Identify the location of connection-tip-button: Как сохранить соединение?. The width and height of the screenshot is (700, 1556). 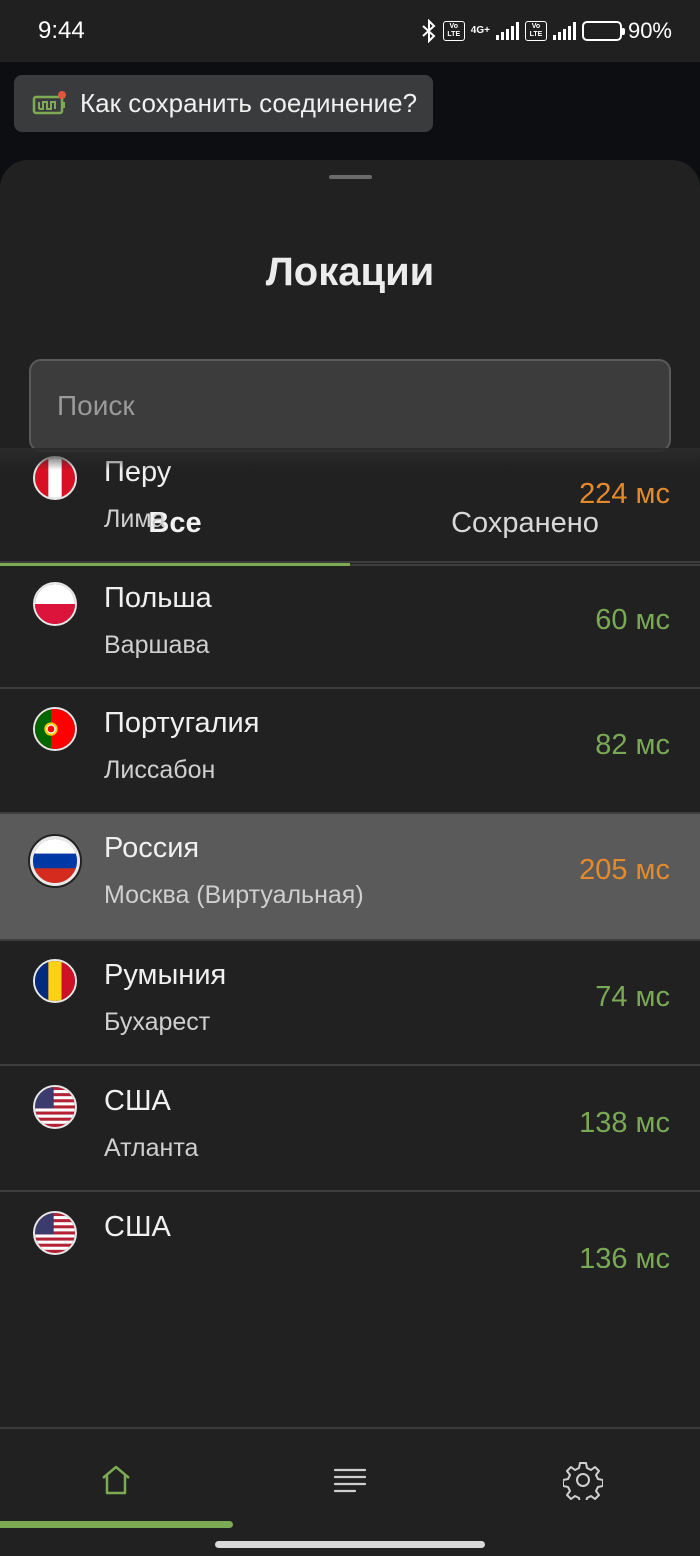
(224, 103).